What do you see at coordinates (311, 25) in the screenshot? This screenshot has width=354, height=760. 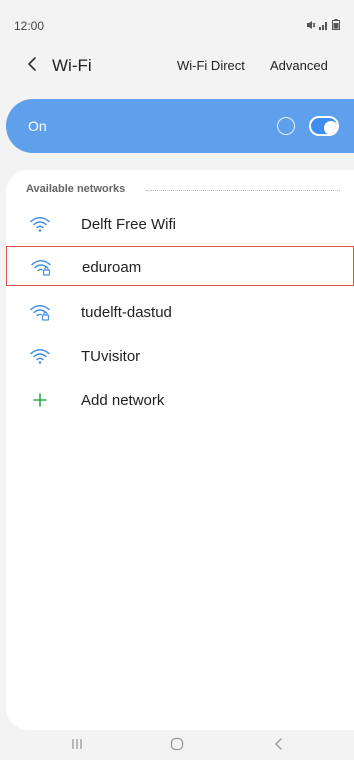 I see `mute-icon` at bounding box center [311, 25].